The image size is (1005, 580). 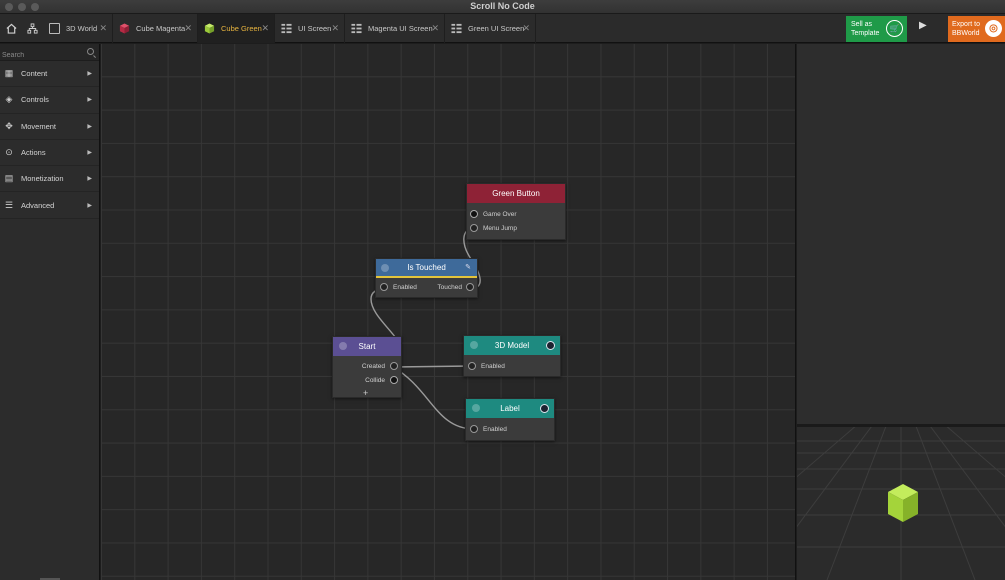 I want to click on node-title: 3D Model, so click(x=512, y=345).